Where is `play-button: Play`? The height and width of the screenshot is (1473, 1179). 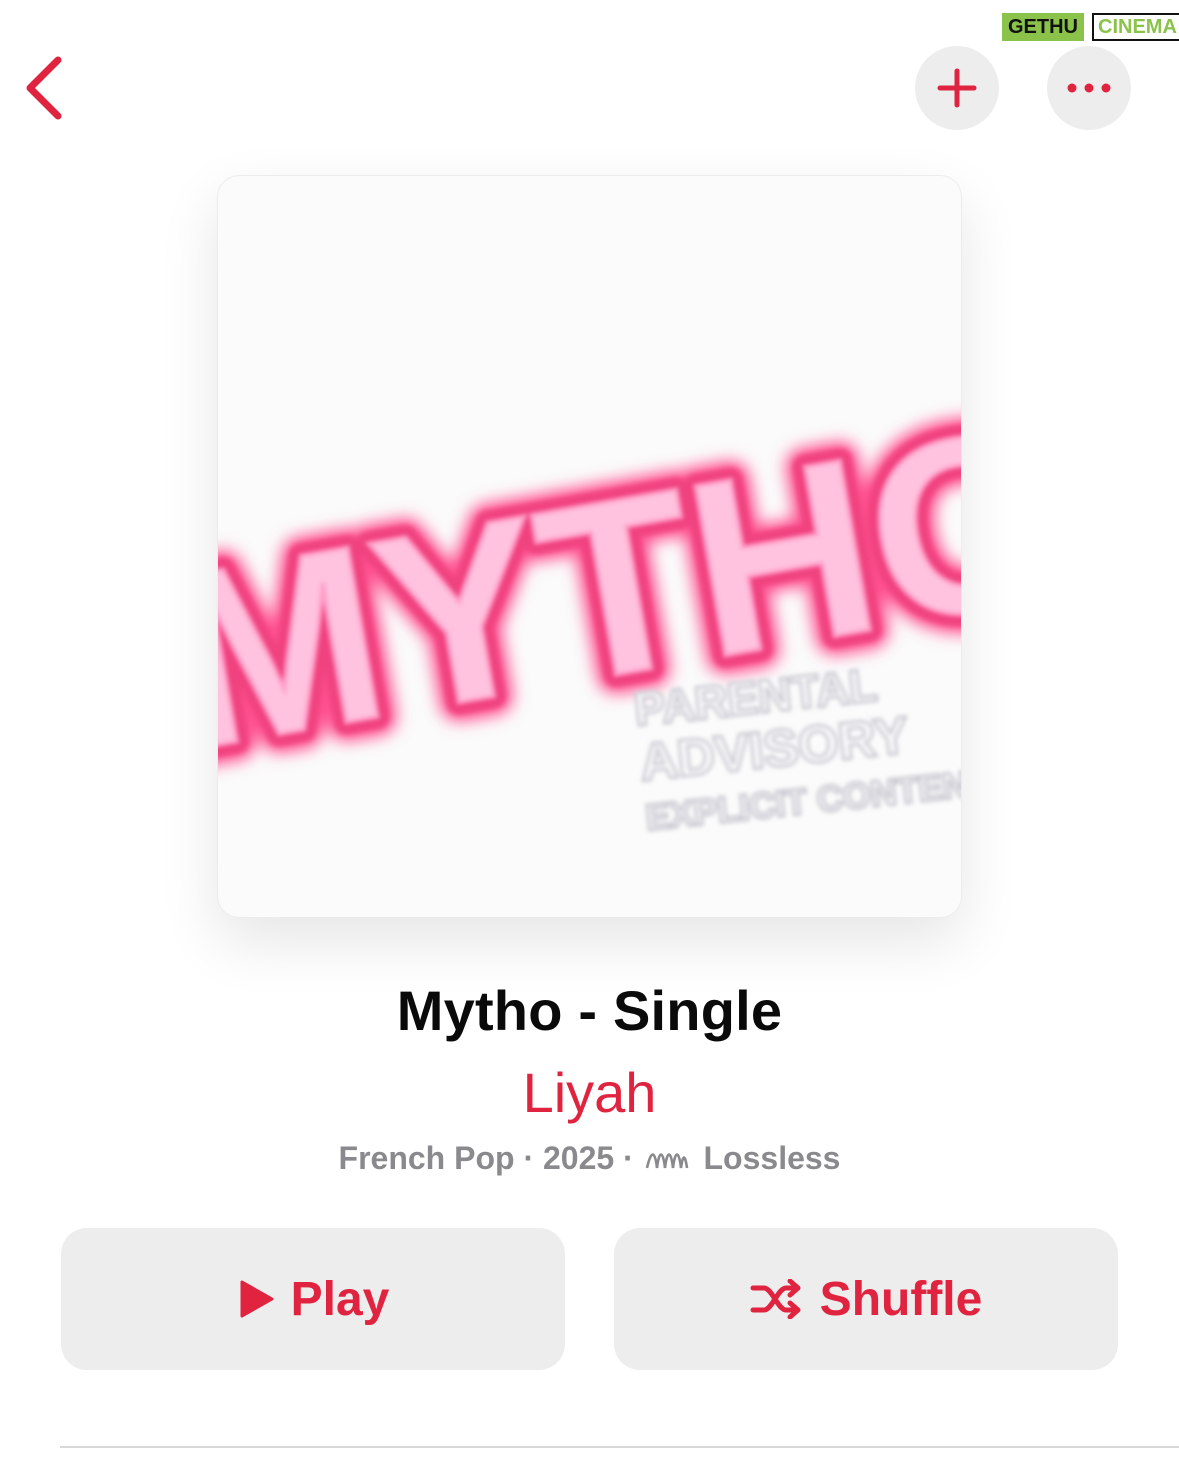 play-button: Play is located at coordinates (313, 1299).